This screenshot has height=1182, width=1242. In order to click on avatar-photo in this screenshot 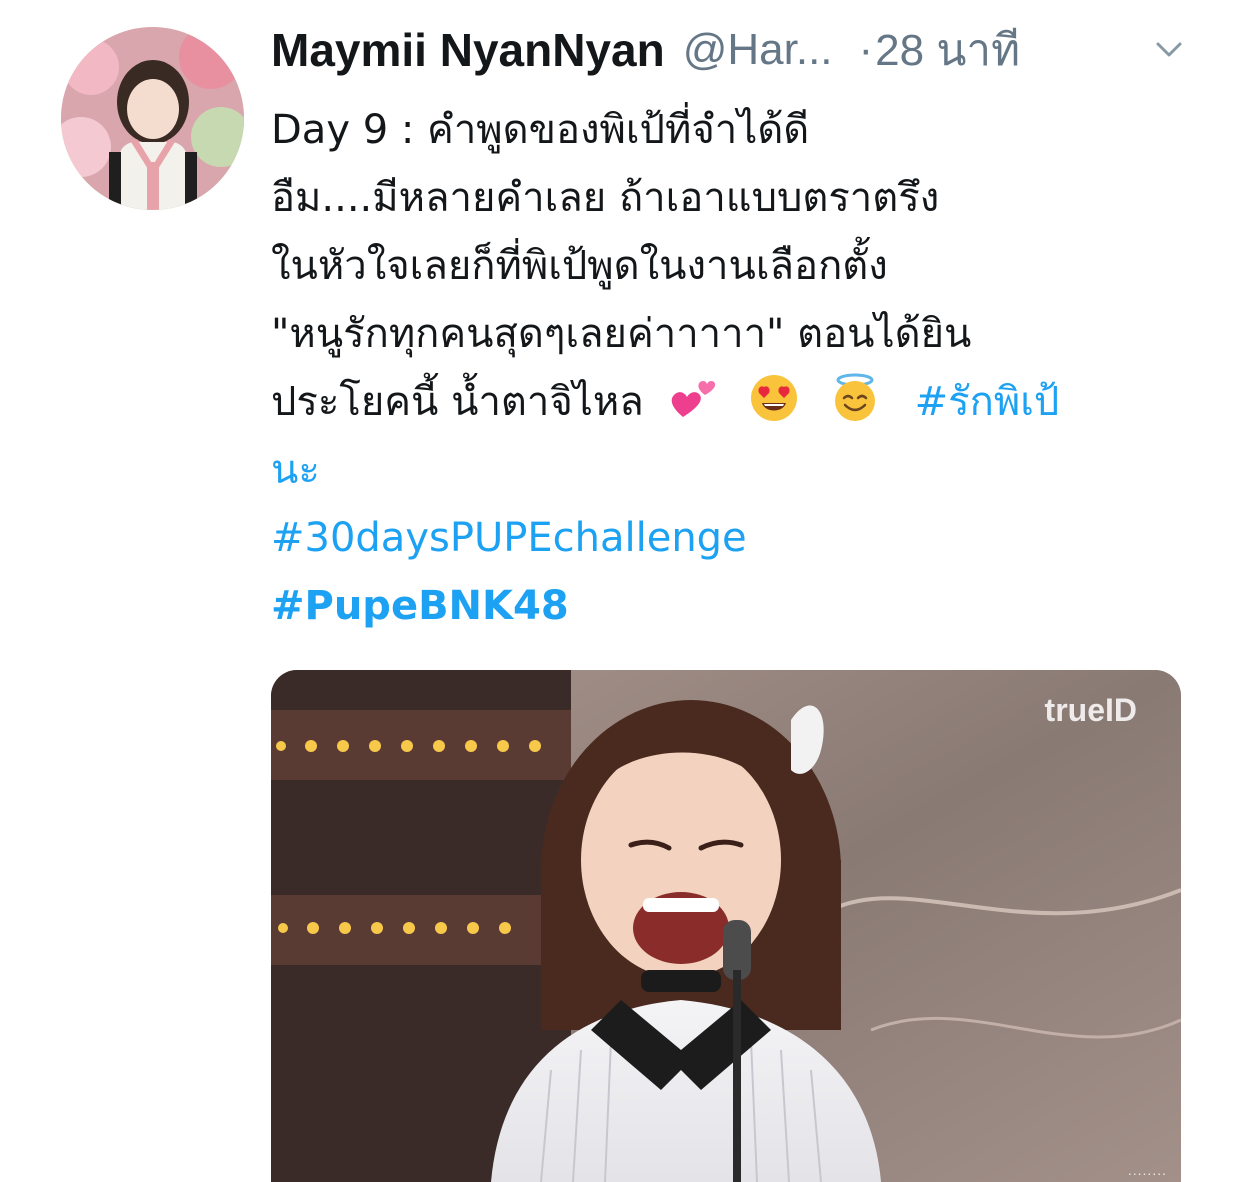, I will do `click(152, 118)`.